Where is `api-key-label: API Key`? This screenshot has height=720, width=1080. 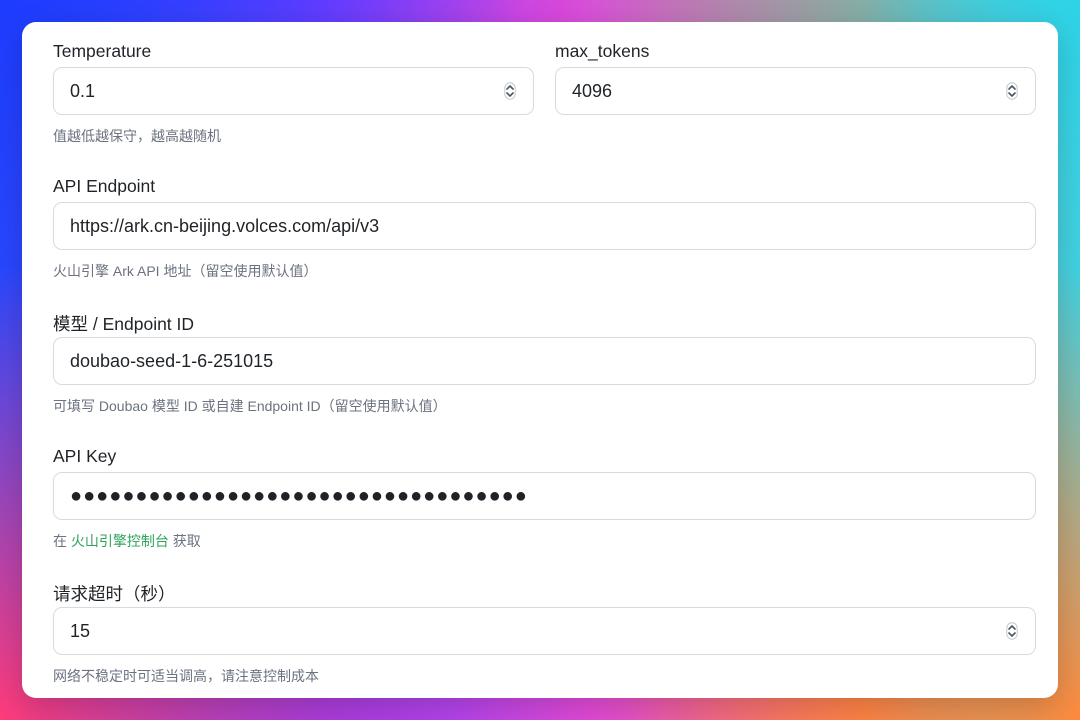
api-key-label: API Key is located at coordinates (85, 456).